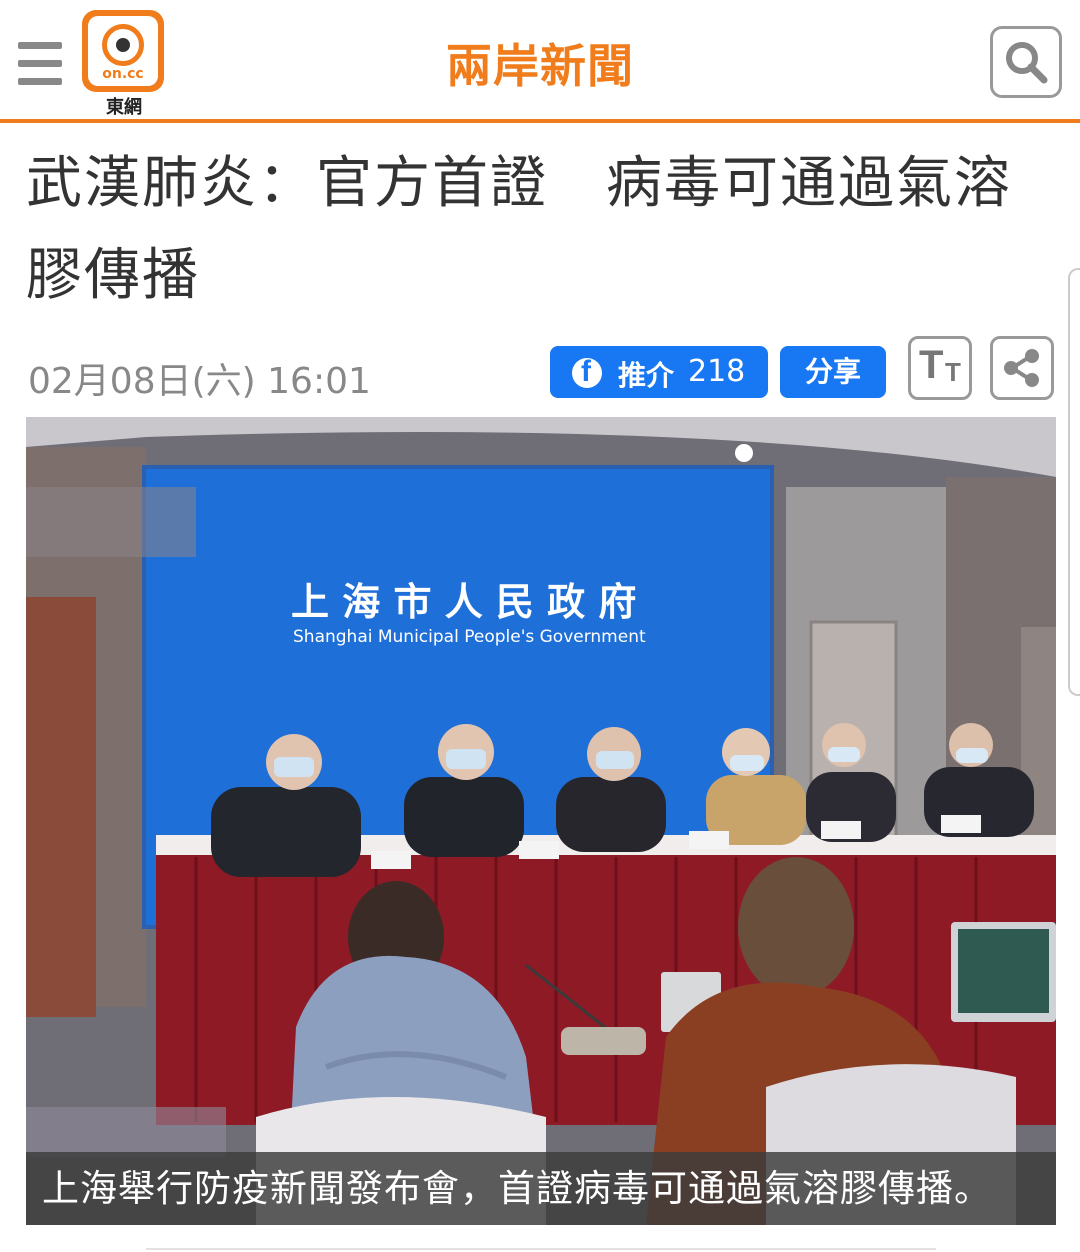 The width and height of the screenshot is (1080, 1252). Describe the element at coordinates (540, 66) in the screenshot. I see `section-title: 兩岸新聞` at that location.